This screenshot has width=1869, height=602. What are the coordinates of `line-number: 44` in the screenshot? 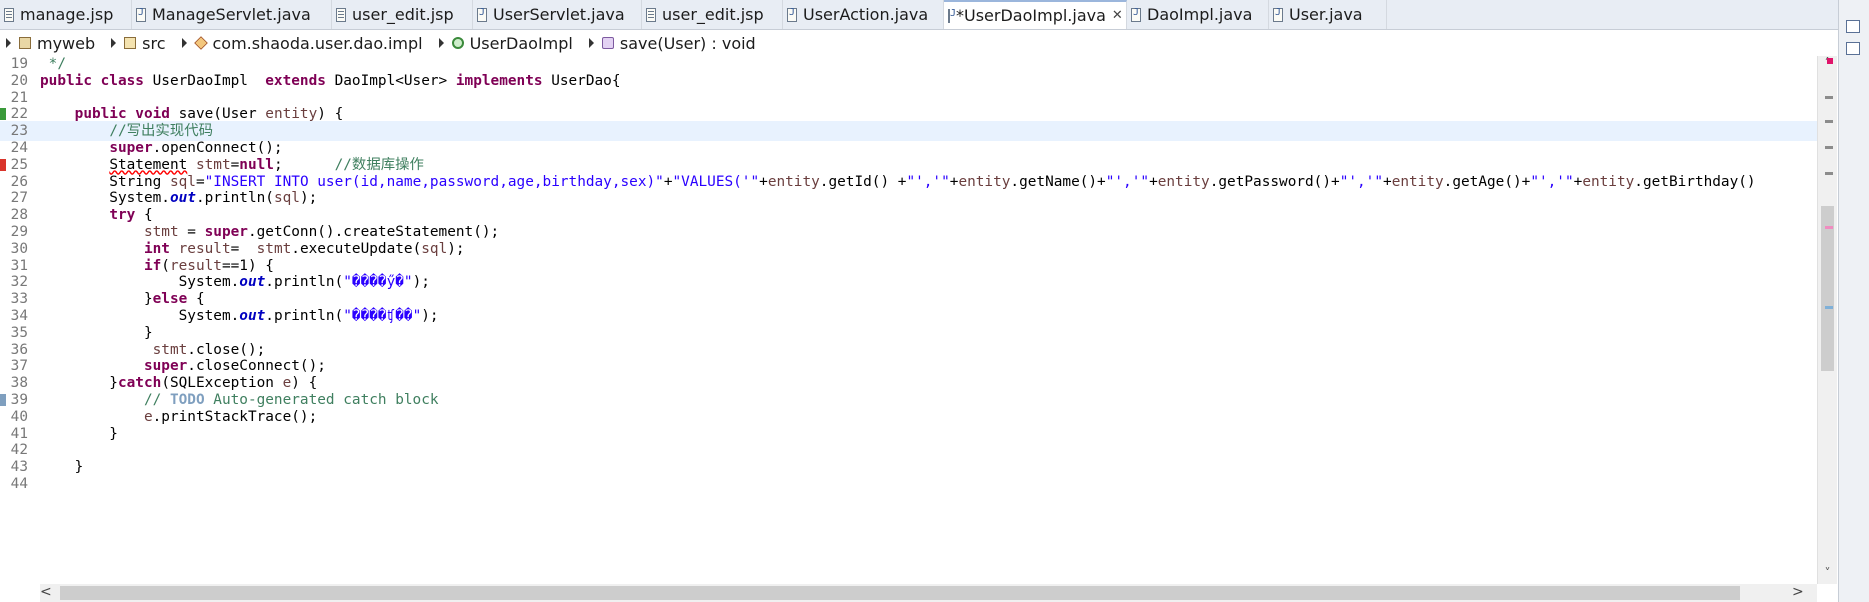 It's located at (19, 484).